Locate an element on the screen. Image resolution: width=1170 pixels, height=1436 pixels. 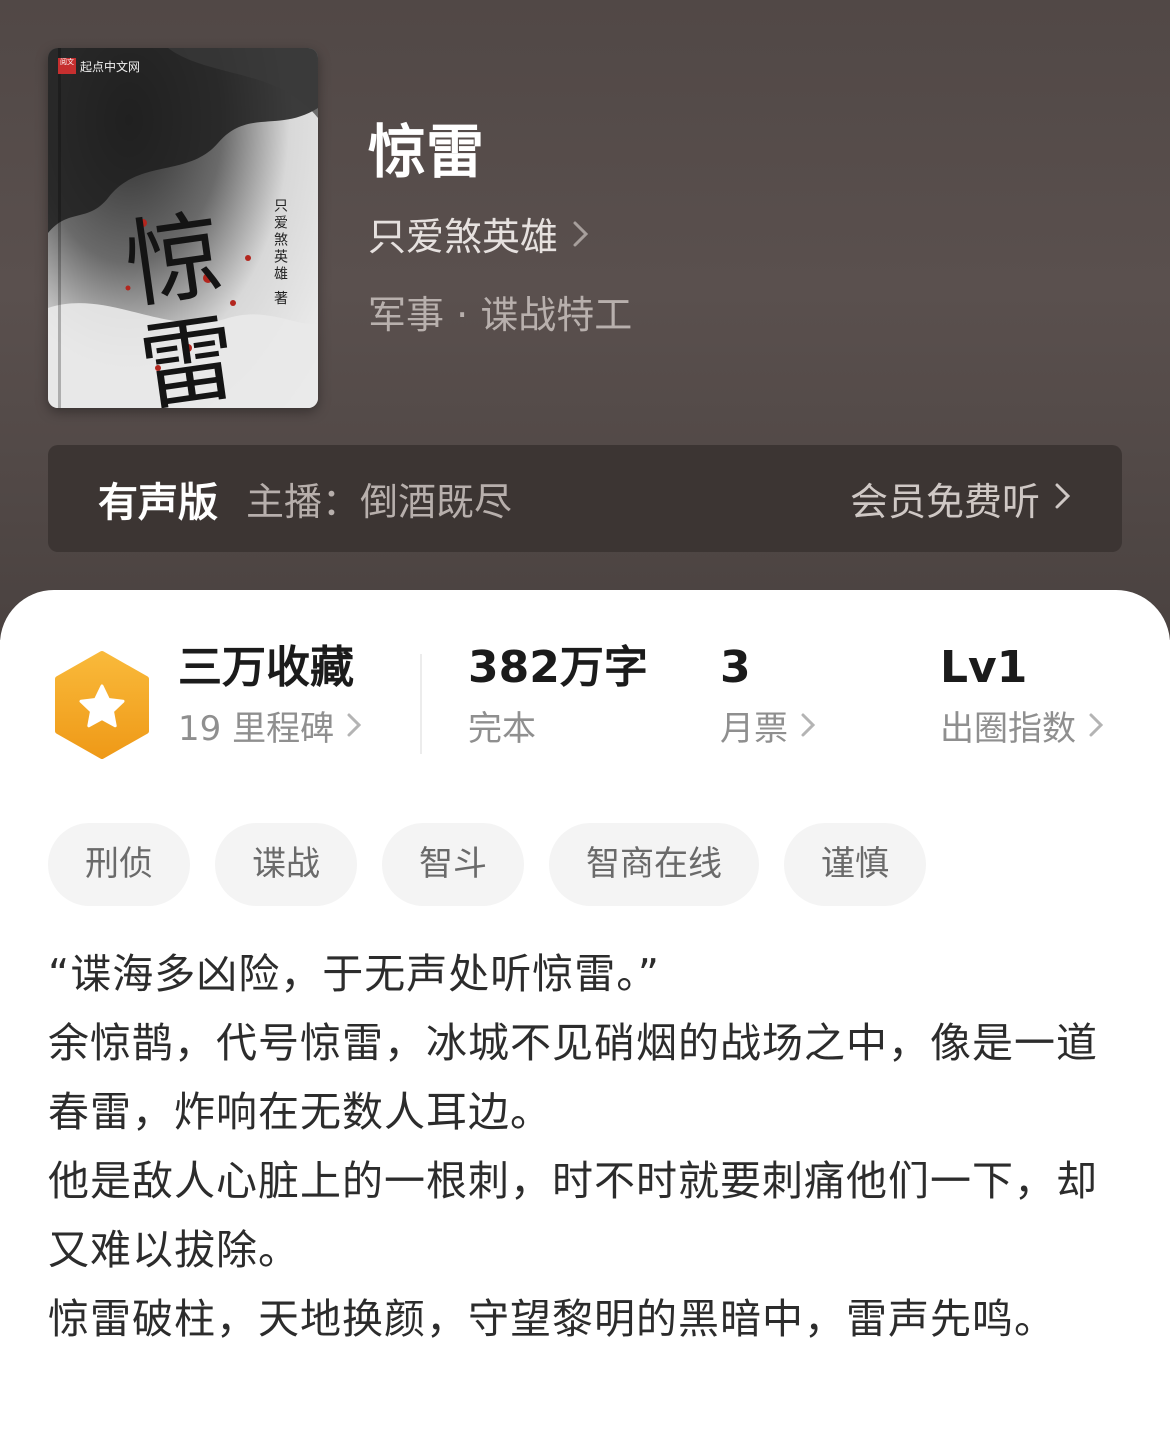
stat-word-count: 382万字 完本 is located at coordinates (558, 696).